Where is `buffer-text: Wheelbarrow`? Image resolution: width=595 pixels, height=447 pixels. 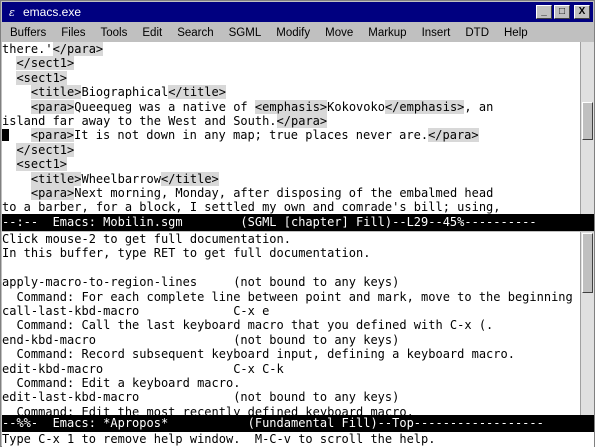
buffer-text: Wheelbarrow is located at coordinates (121, 178).